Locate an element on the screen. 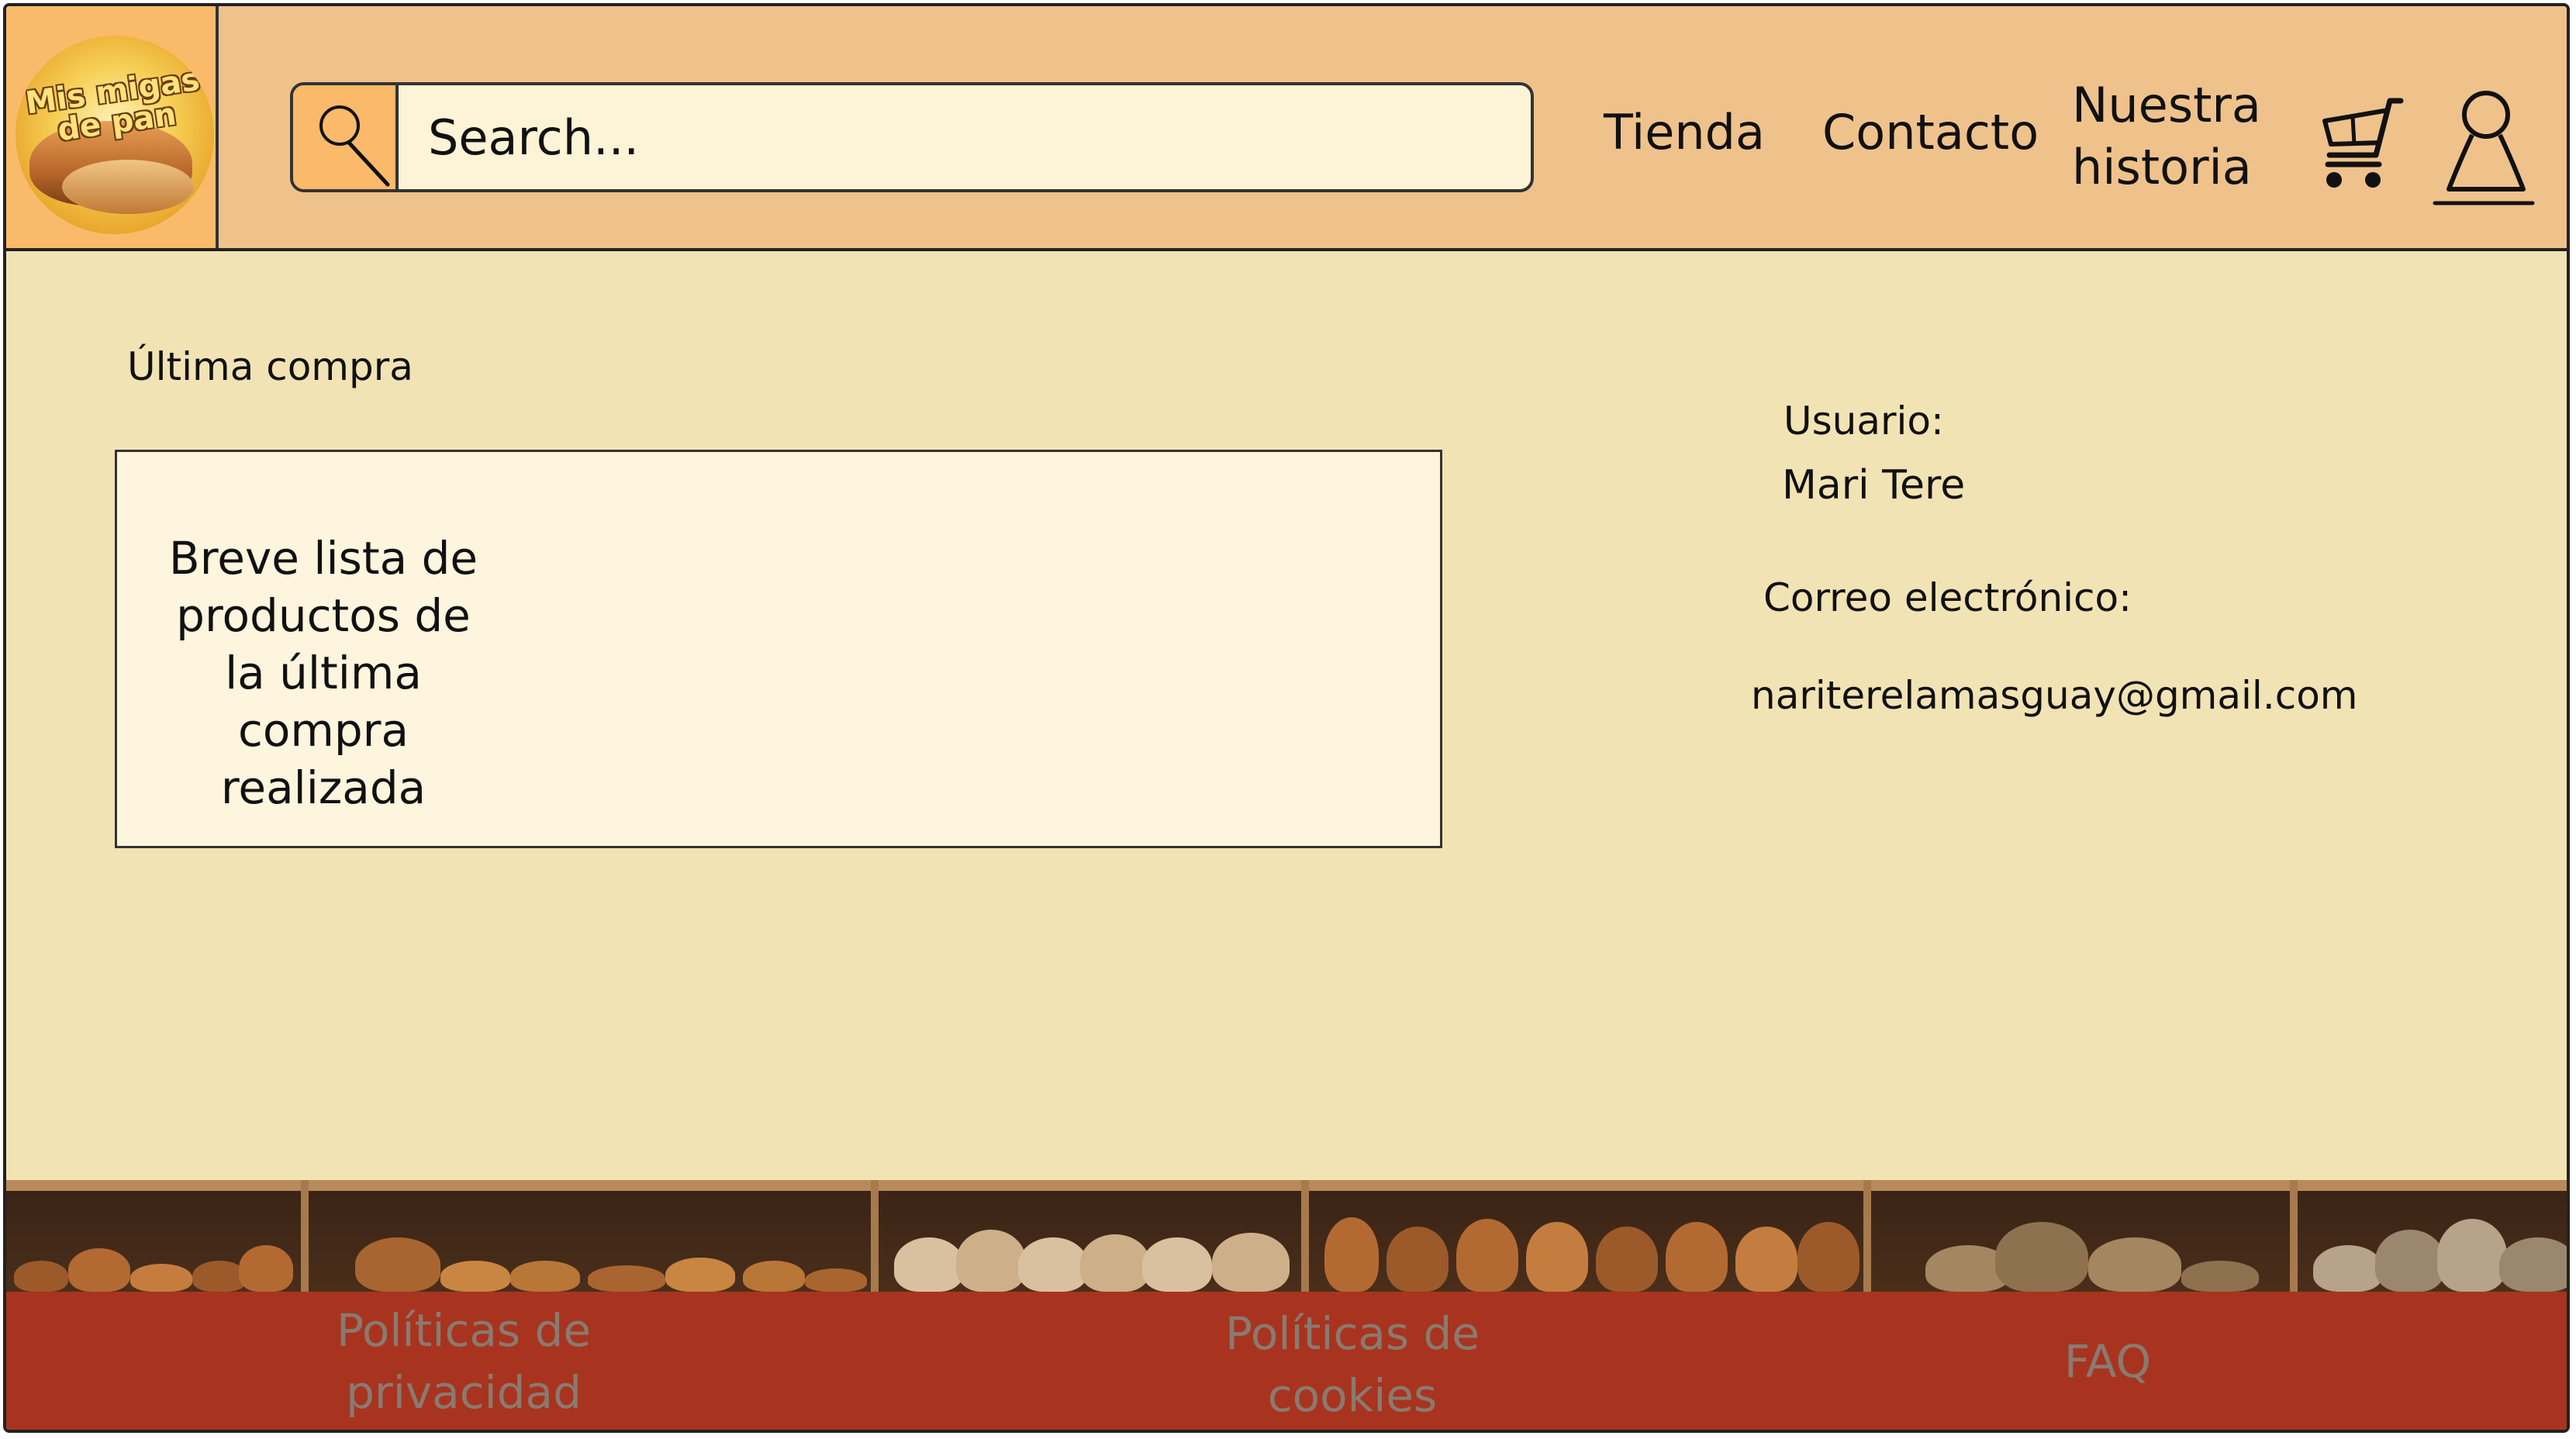 This screenshot has height=1439, width=2576. search-input is located at coordinates (964, 137).